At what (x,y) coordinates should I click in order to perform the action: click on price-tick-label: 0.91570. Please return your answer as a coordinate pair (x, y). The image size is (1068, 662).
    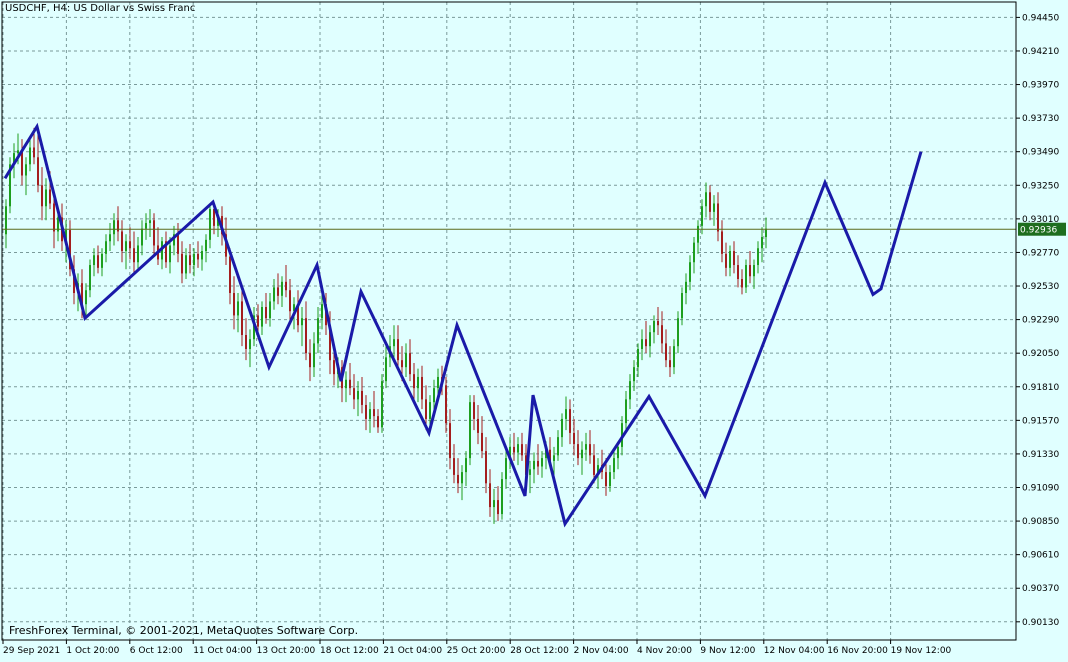
    Looking at the image, I should click on (1040, 421).